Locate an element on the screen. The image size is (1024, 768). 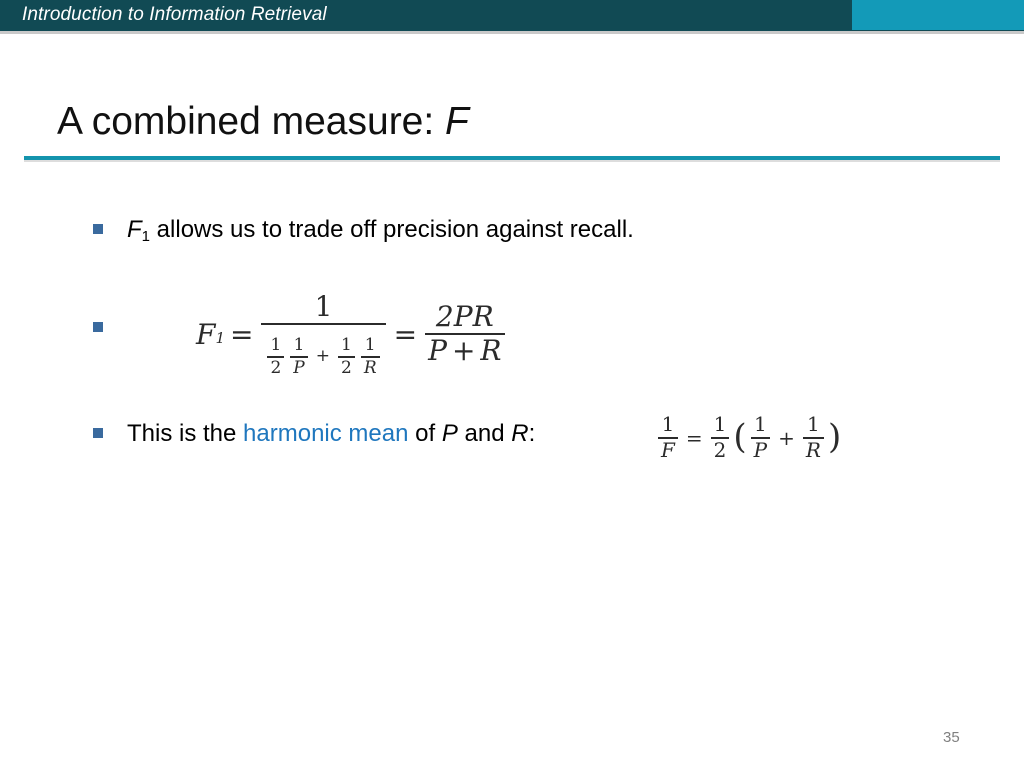
formula-equals-2: = is located at coordinates (405, 334).